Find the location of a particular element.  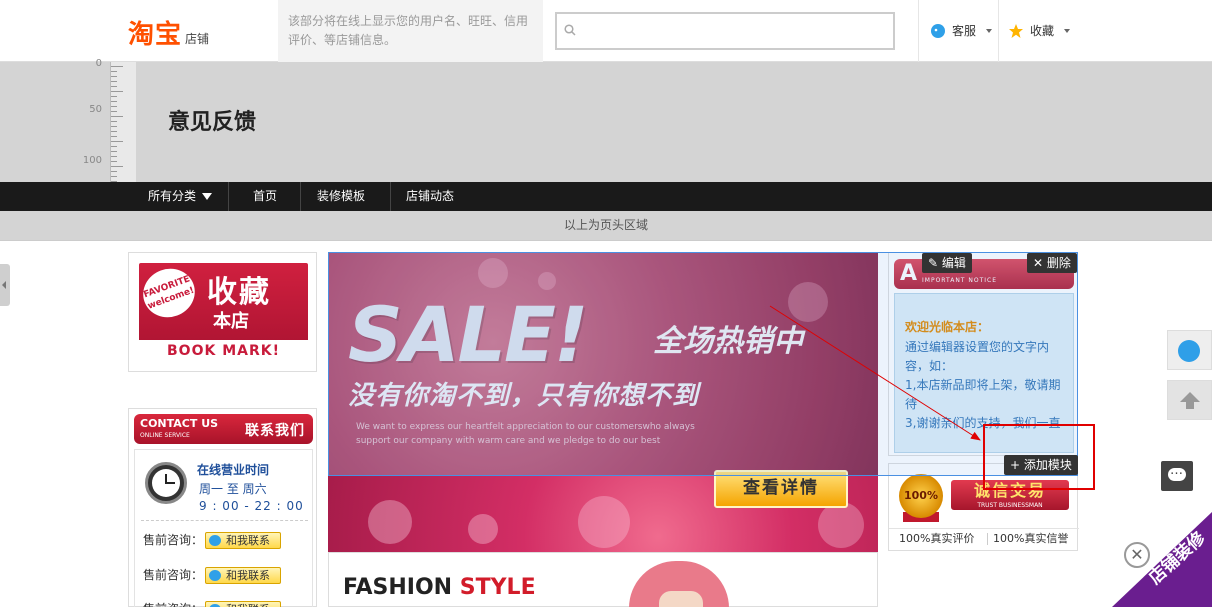

customer-service-button: 客服 is located at coordinates (961, 30).